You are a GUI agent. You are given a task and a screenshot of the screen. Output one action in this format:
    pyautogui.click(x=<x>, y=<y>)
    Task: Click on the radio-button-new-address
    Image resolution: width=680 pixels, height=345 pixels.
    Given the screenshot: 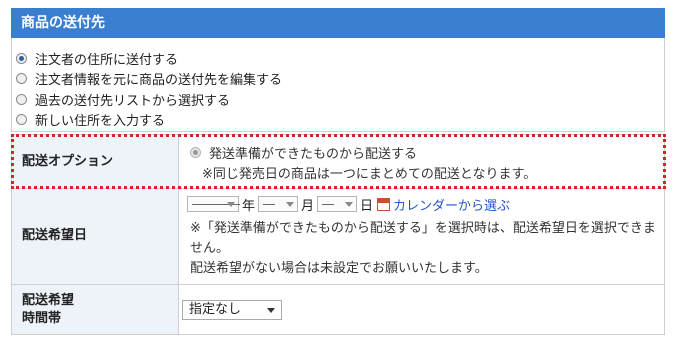 What is the action you would take?
    pyautogui.click(x=21, y=119)
    